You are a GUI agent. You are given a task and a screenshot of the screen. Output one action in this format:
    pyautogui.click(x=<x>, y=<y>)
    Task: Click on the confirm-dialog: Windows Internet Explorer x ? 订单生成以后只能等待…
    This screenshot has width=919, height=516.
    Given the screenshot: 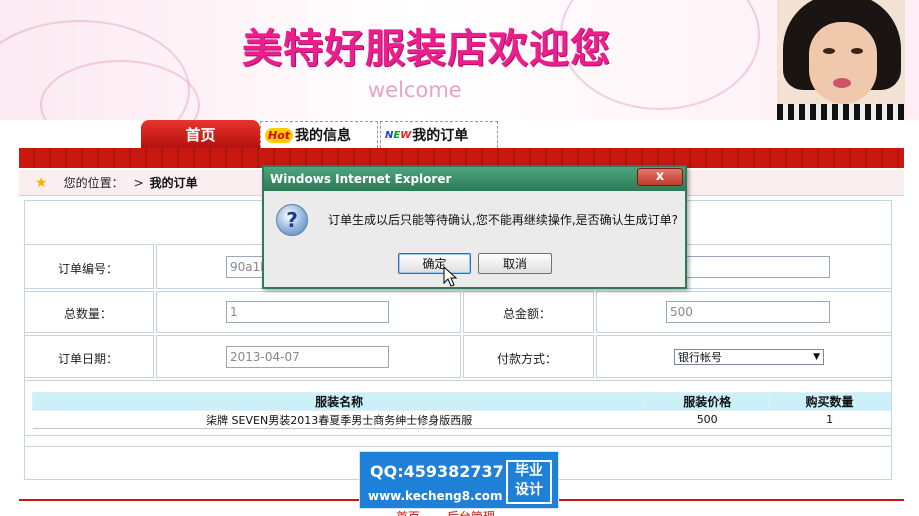 What is the action you would take?
    pyautogui.click(x=474, y=227)
    